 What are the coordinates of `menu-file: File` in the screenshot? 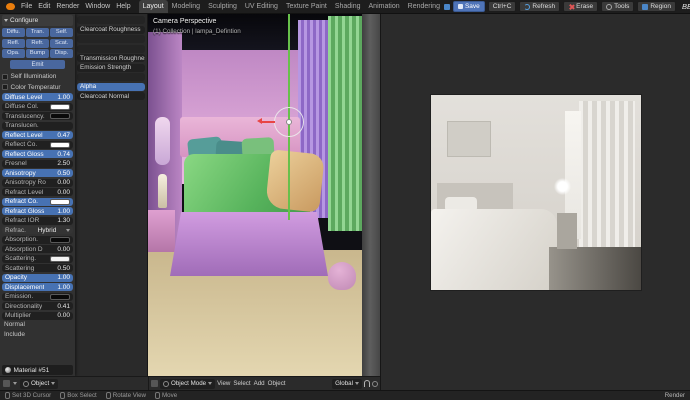 It's located at (26, 6).